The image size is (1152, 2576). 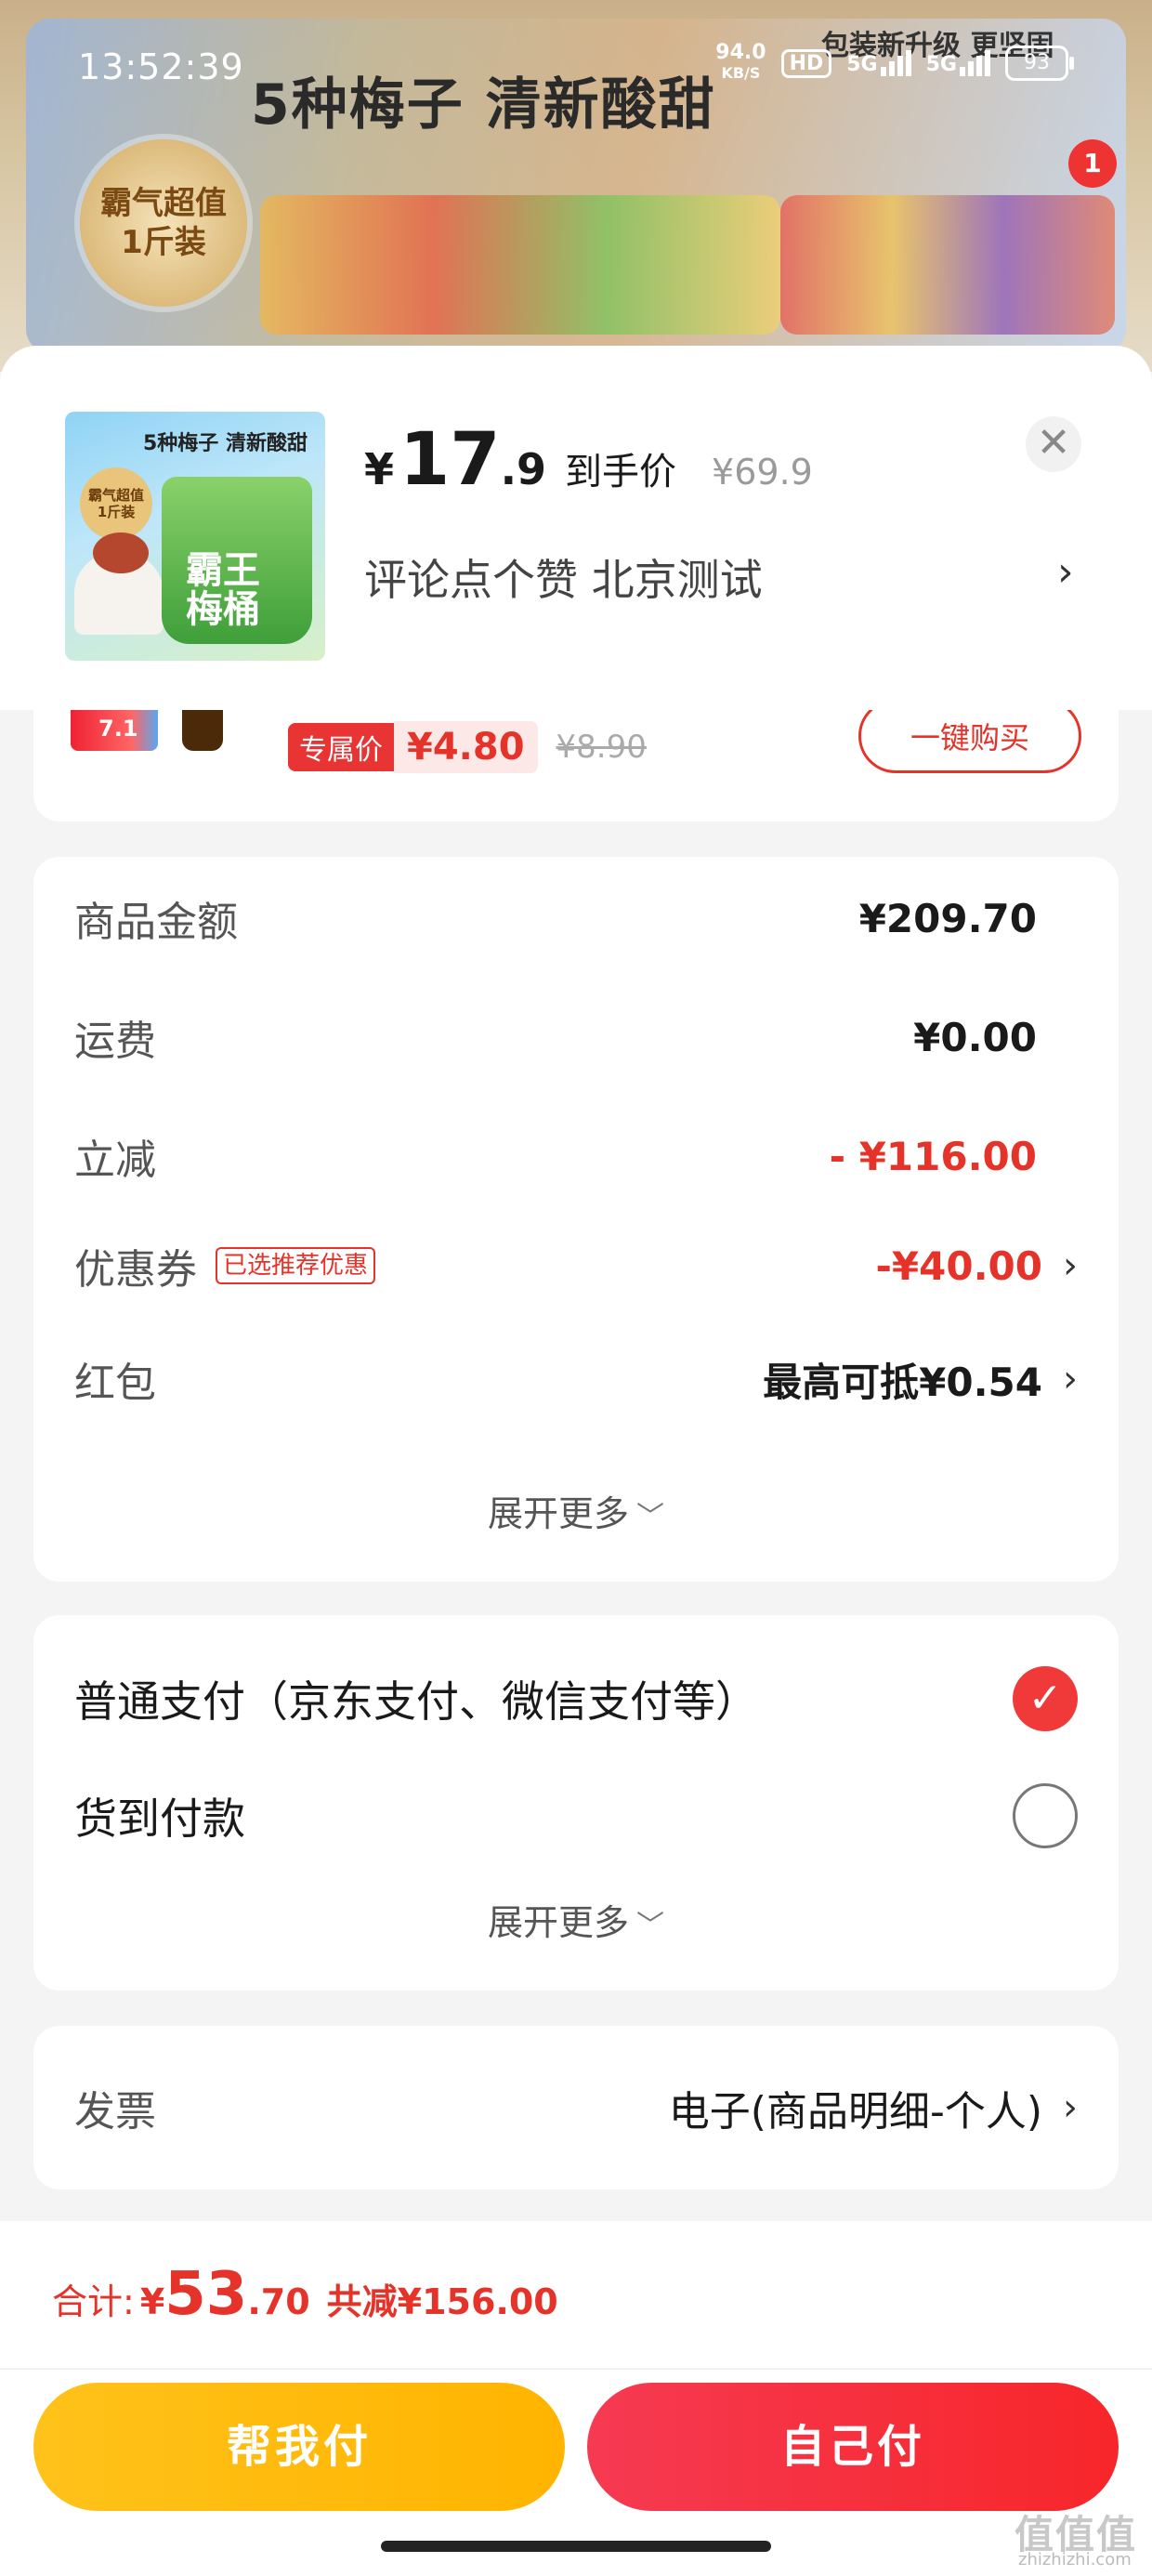 I want to click on promo-image-badge: 7.1, so click(x=114, y=730).